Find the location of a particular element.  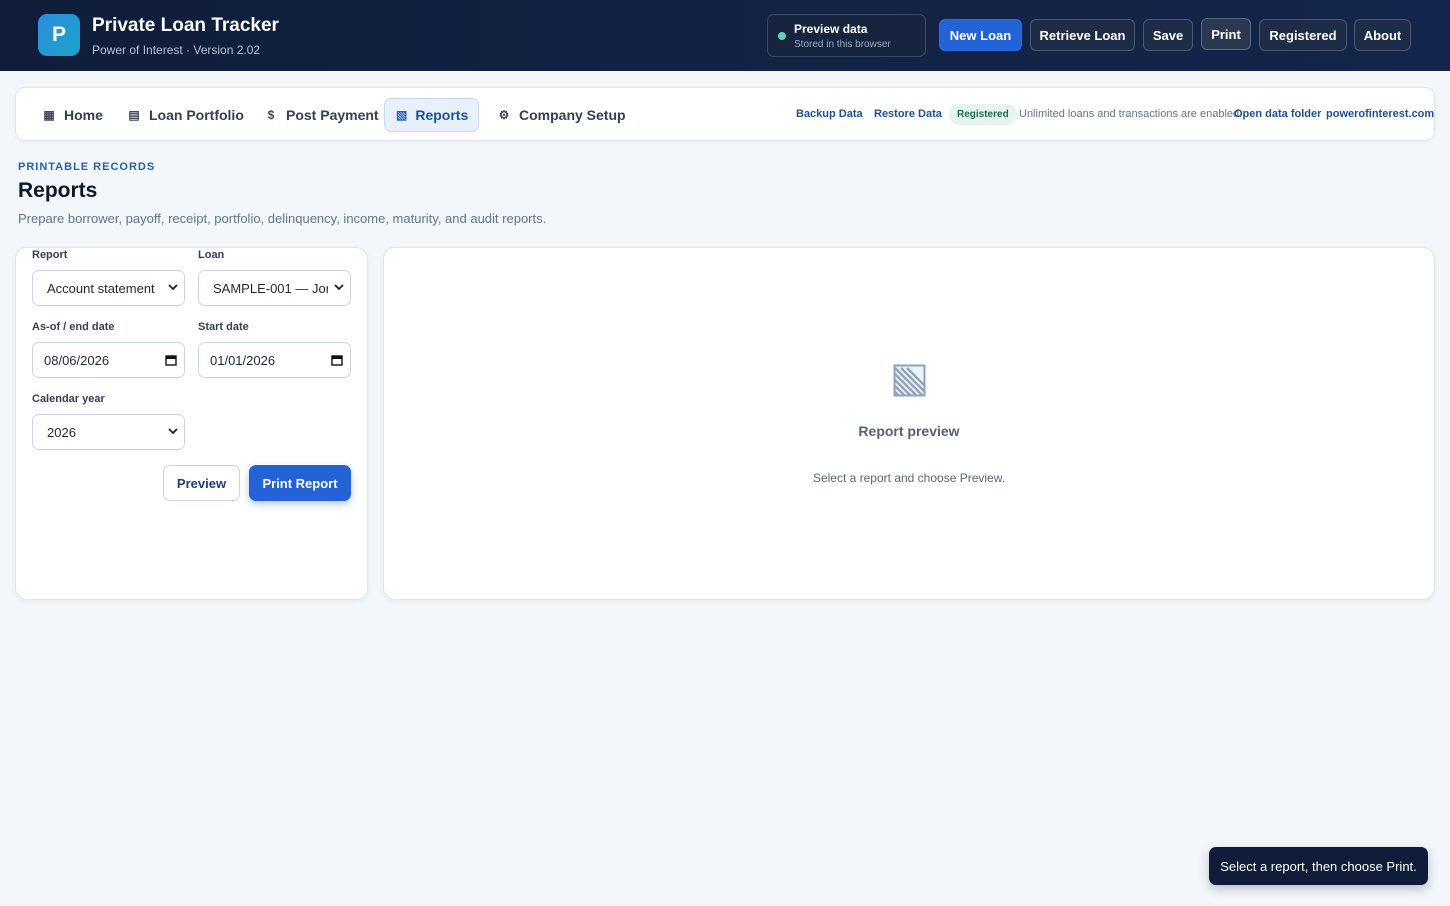

start-date-input: 01/01/2026 is located at coordinates (274, 360).